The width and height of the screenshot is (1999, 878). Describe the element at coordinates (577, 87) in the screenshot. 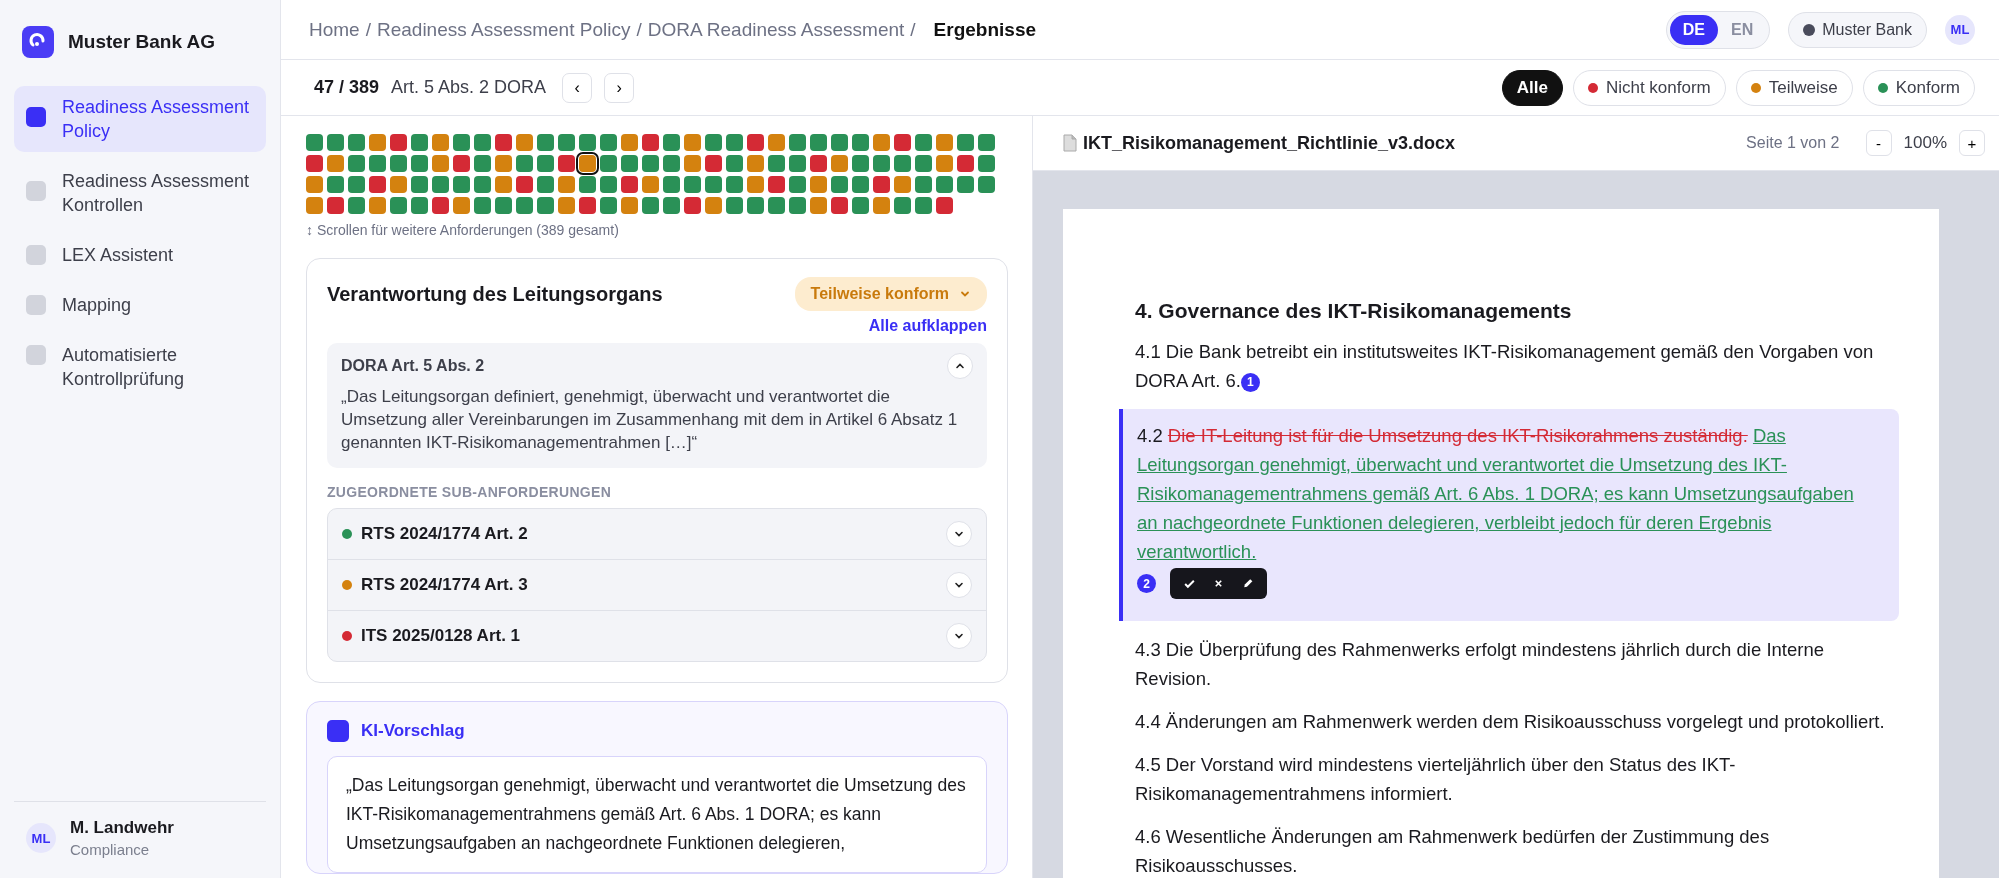

I see `previous-button: ‹` at that location.